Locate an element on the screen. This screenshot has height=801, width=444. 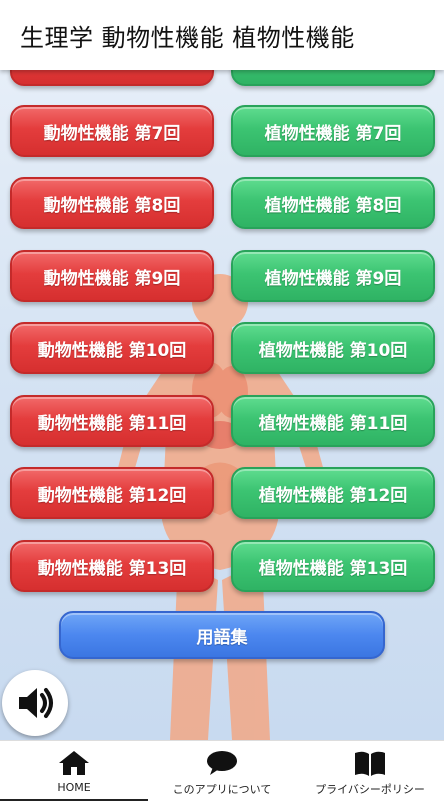
book-icon is located at coordinates (370, 763).